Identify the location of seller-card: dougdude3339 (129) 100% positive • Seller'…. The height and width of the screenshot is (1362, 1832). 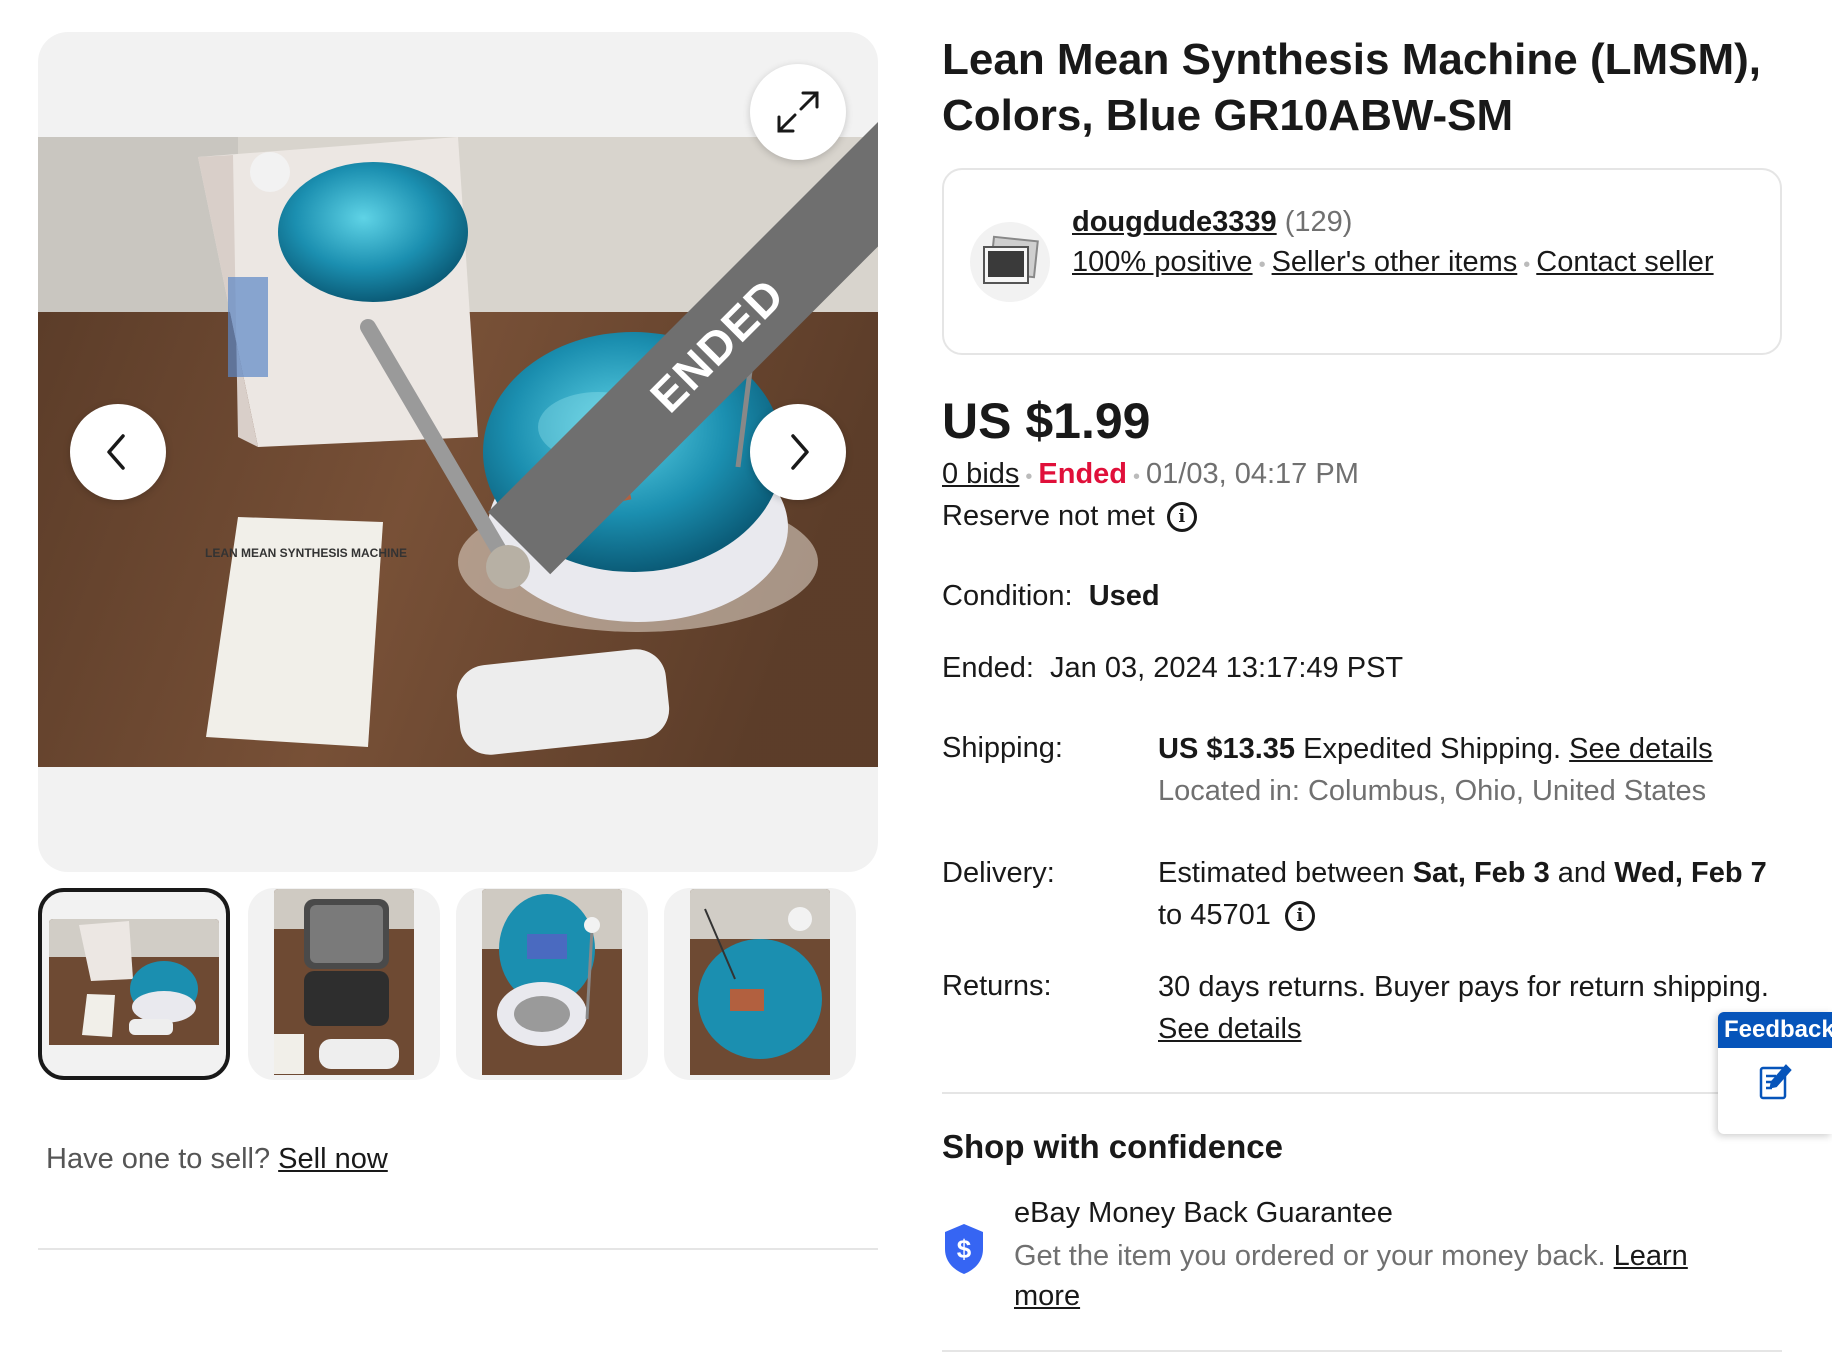
(1362, 261).